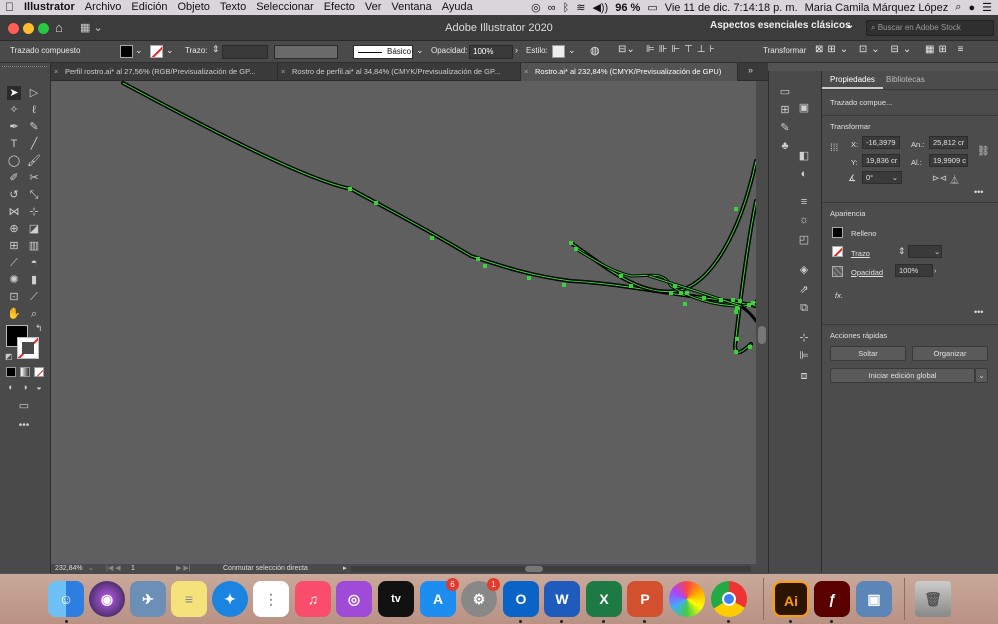 This screenshot has height=624, width=998. I want to click on scale-tool-icon: ⤡, so click(34, 195).